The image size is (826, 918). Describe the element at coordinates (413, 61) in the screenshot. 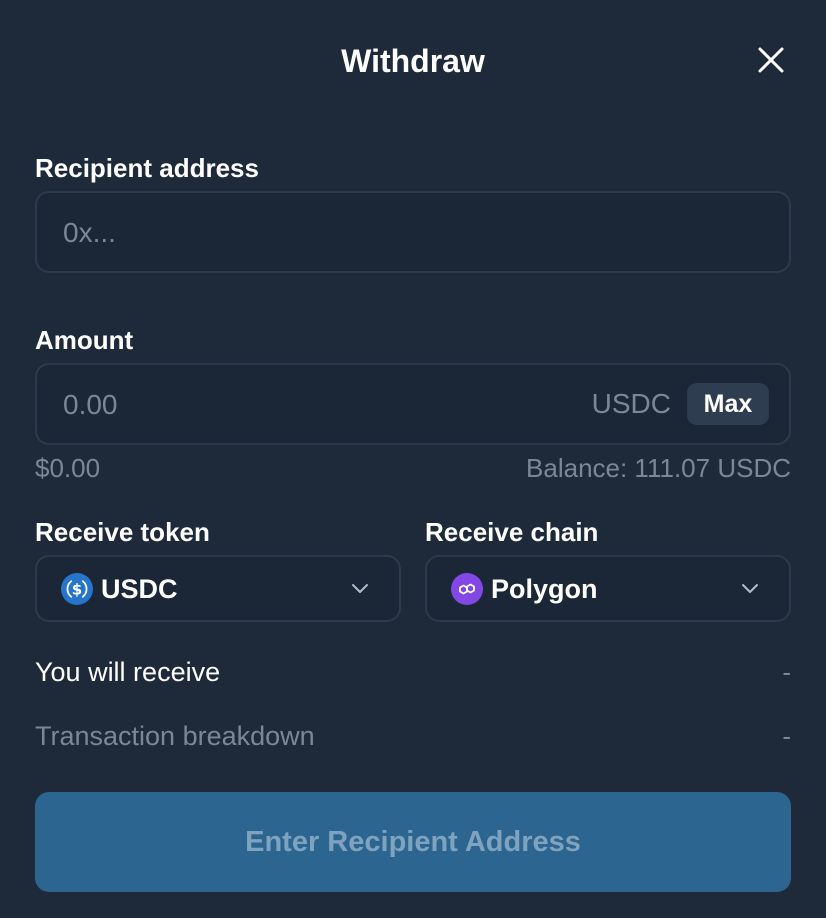

I see `modal-title: Withdraw` at that location.